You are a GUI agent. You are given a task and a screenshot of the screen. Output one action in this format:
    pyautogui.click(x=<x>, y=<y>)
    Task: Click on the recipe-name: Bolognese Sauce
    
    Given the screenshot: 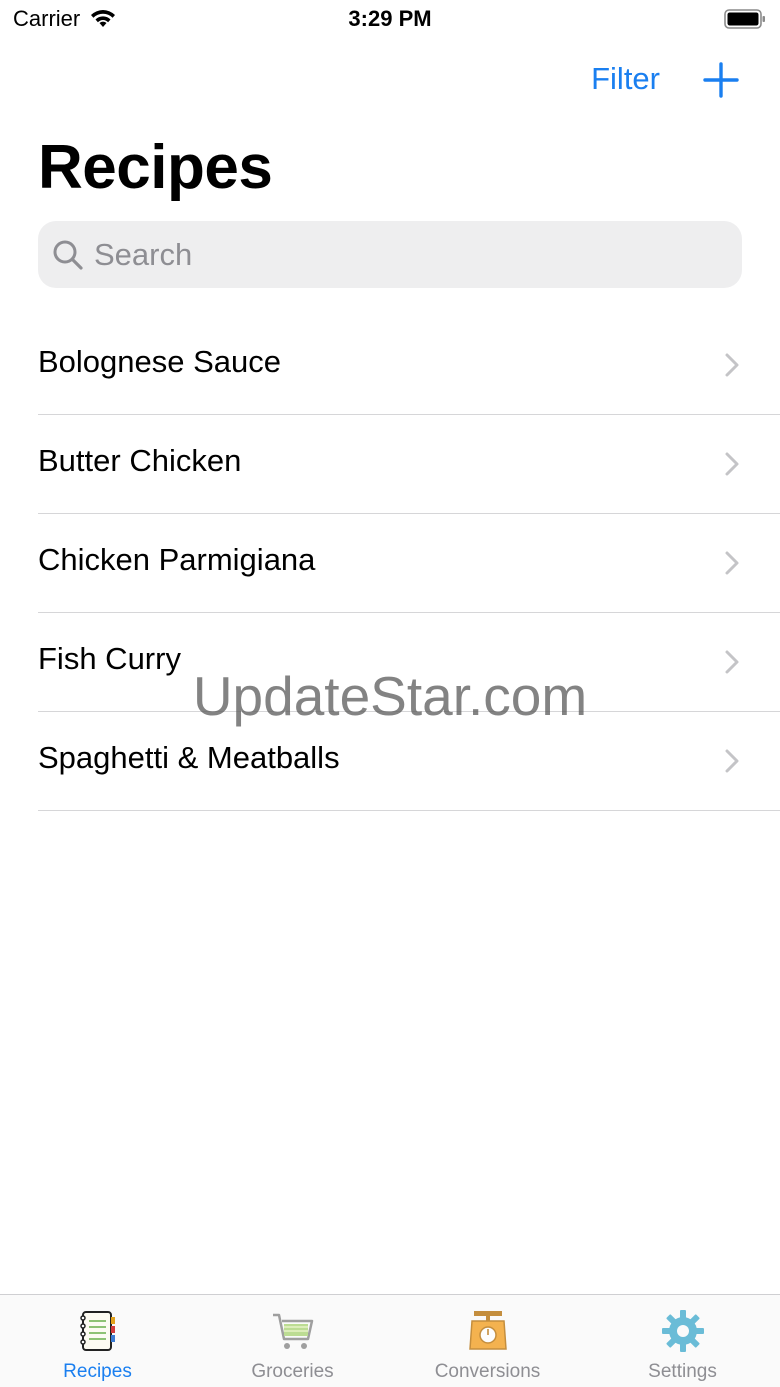 What is the action you would take?
    pyautogui.click(x=160, y=361)
    